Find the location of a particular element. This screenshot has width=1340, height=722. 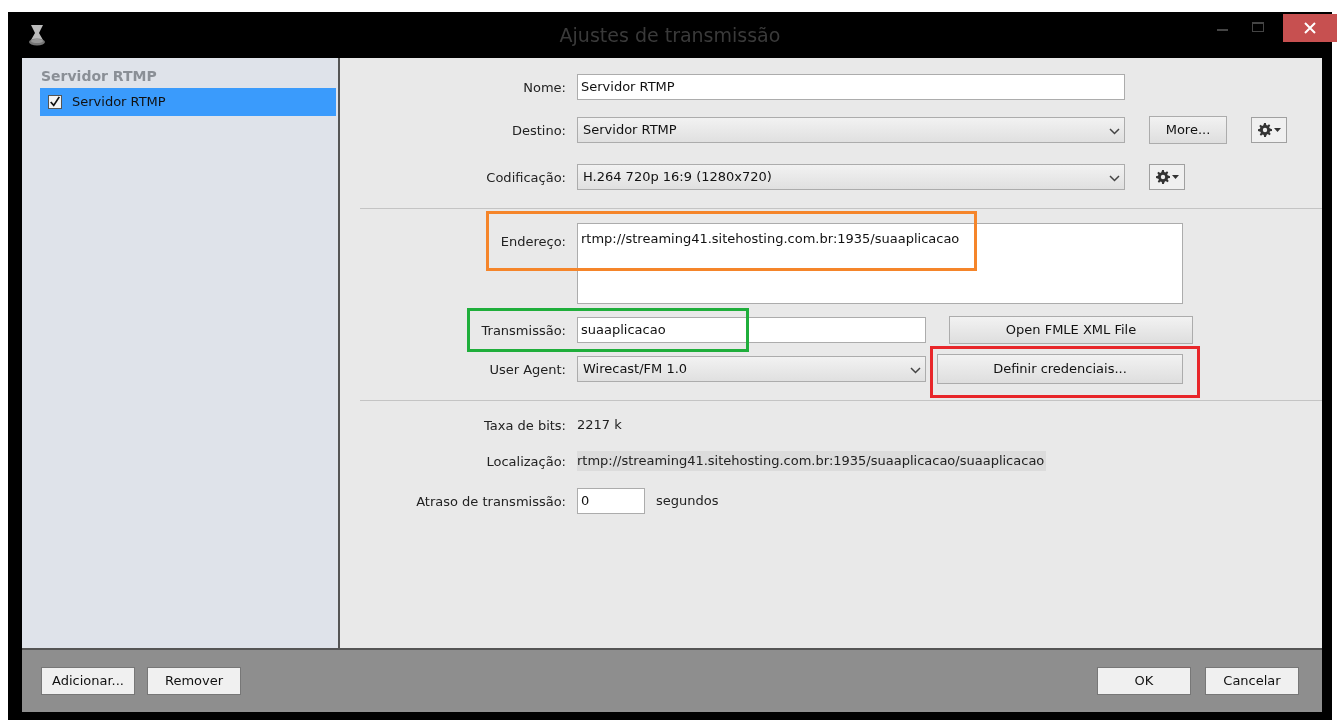

window-title: Ajustes de transmissão is located at coordinates (670, 35).